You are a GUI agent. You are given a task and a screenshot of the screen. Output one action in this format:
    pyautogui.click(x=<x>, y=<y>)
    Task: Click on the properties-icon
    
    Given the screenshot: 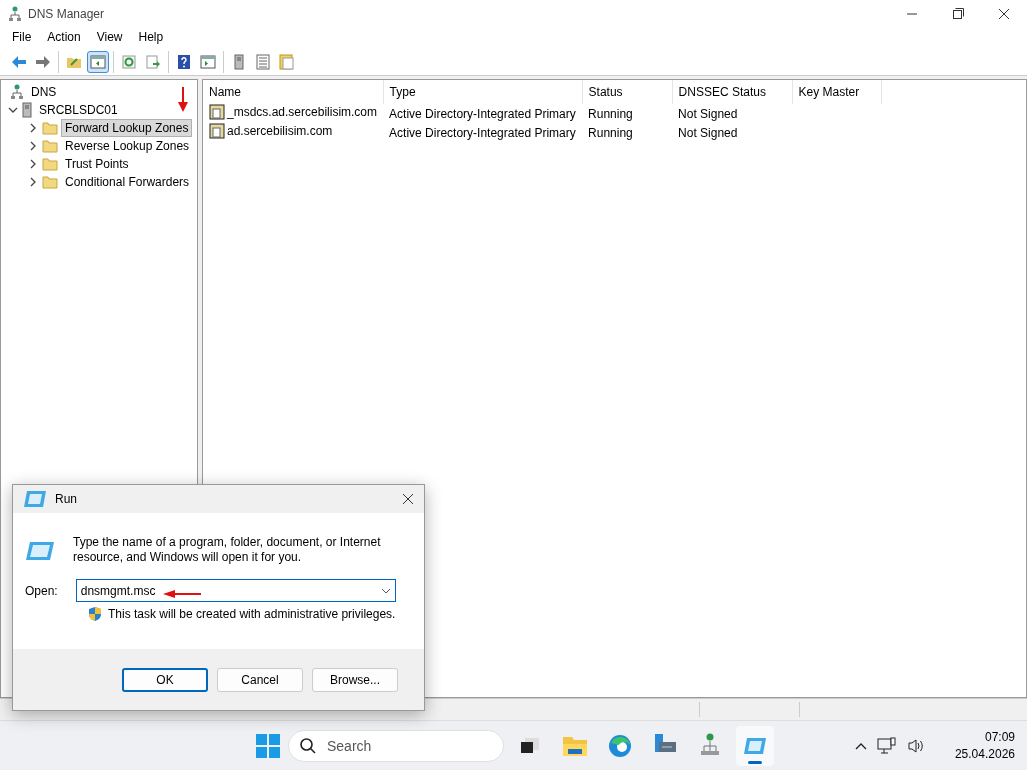 What is the action you would take?
    pyautogui.click(x=287, y=61)
    